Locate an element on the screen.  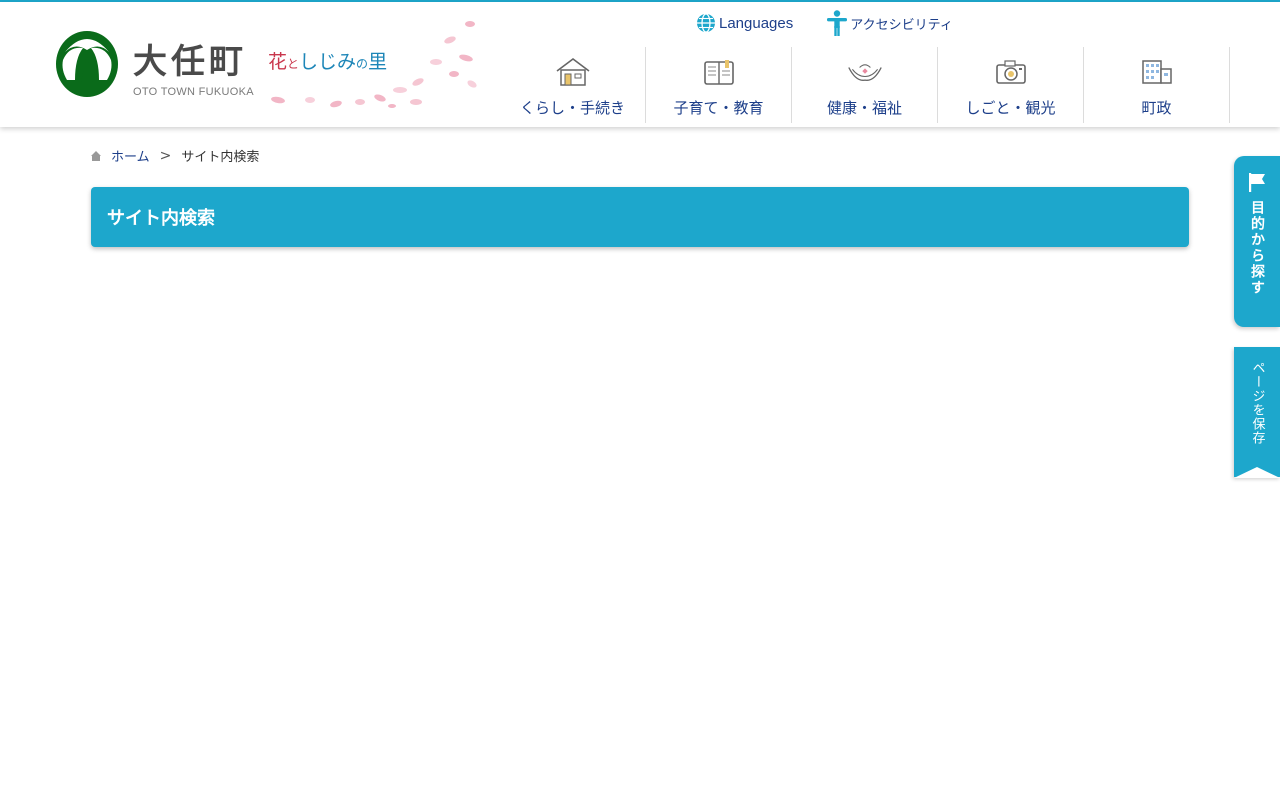
nav-item-life: くらし・手続き is located at coordinates (573, 85).